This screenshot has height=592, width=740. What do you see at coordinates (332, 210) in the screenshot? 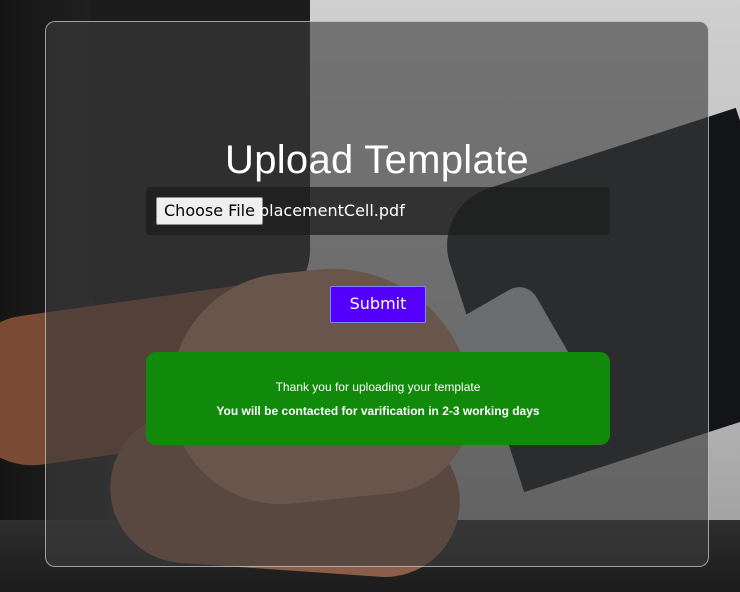
I see `selected-file-name: placementCell.pdf` at bounding box center [332, 210].